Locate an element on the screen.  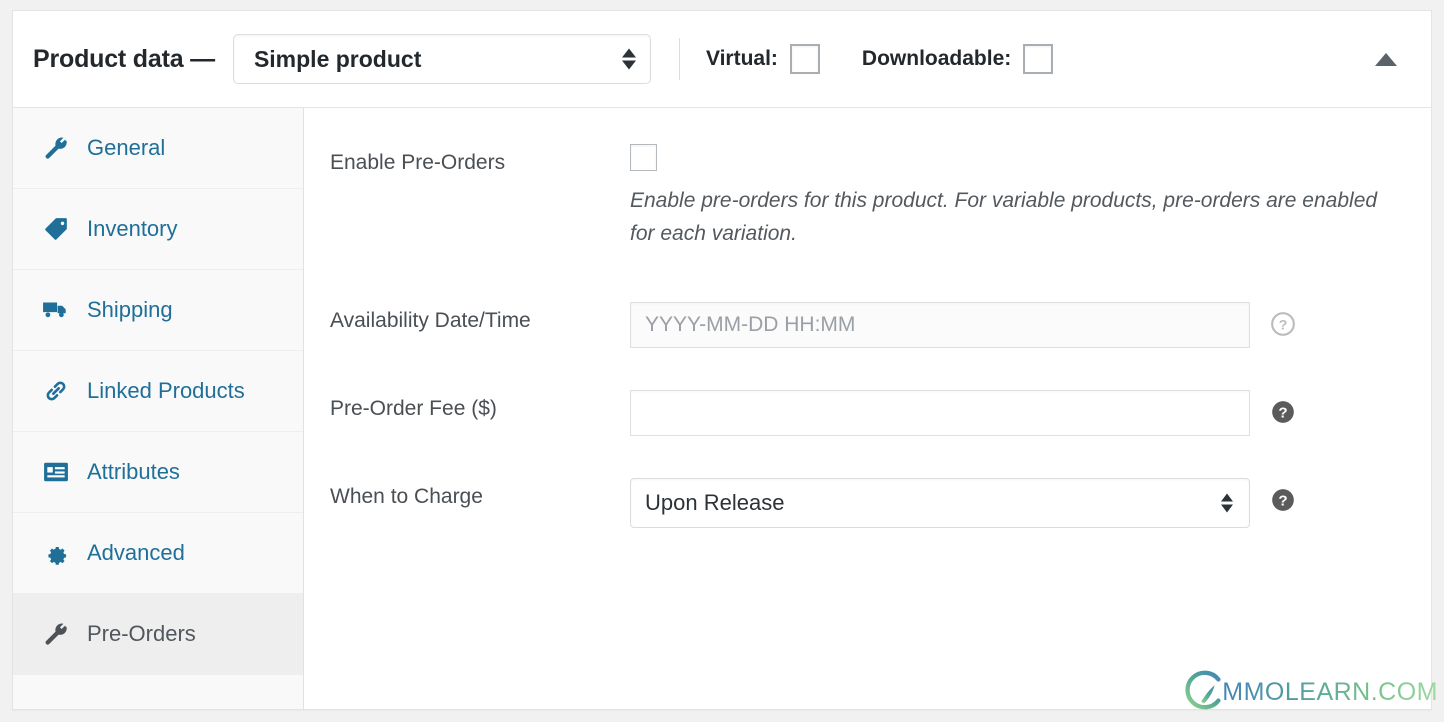
tab-attributes: Attributes is located at coordinates (158, 472).